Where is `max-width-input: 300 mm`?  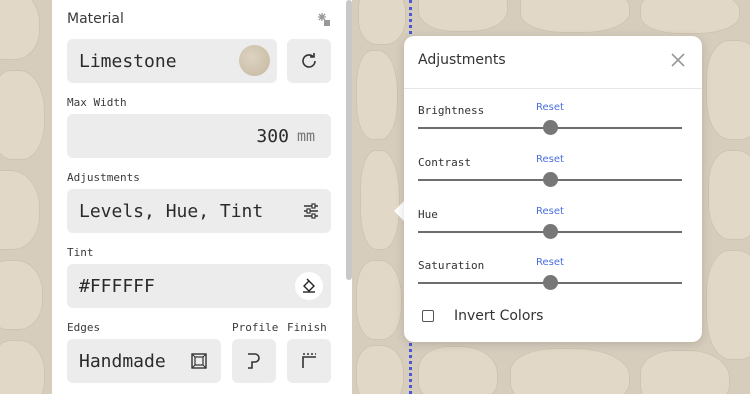
max-width-input: 300 mm is located at coordinates (199, 136).